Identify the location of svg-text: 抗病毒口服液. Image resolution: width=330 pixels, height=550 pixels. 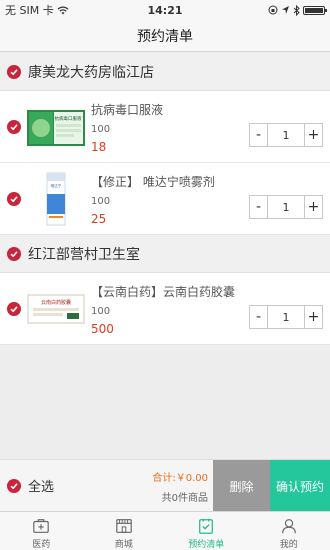
(68, 118).